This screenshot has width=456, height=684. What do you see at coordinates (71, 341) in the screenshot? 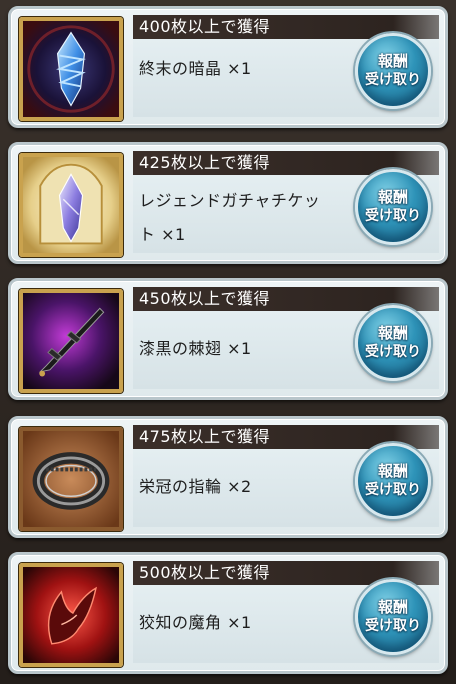
I see `black-thorn-wing-icon` at bounding box center [71, 341].